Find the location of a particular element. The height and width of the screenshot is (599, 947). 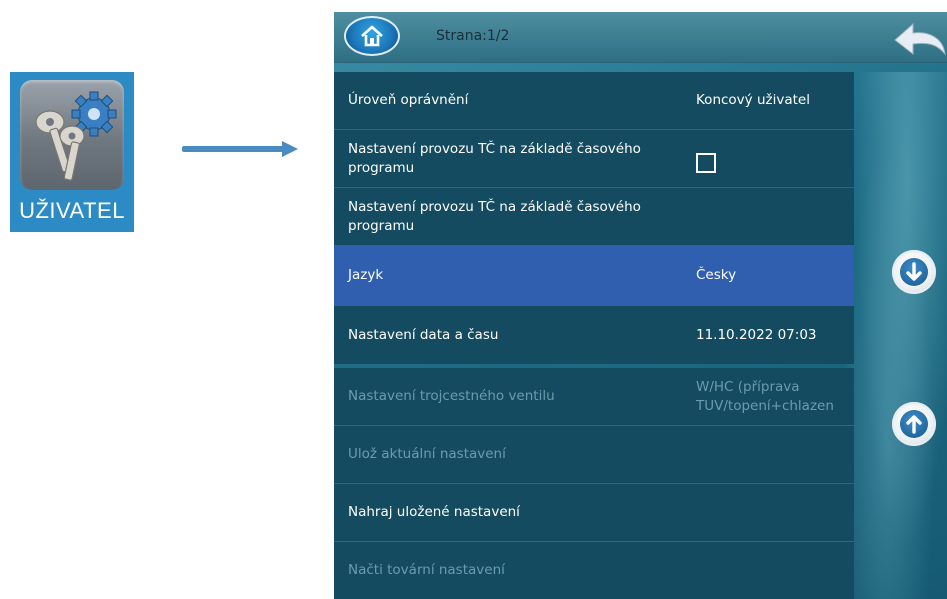

scroll-up-button is located at coordinates (914, 424).